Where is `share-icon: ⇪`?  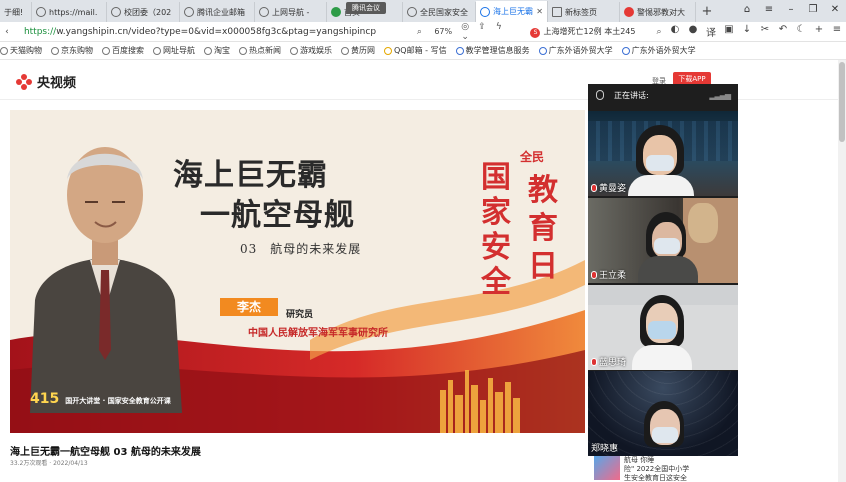
share-icon: ⇪ is located at coordinates (482, 27).